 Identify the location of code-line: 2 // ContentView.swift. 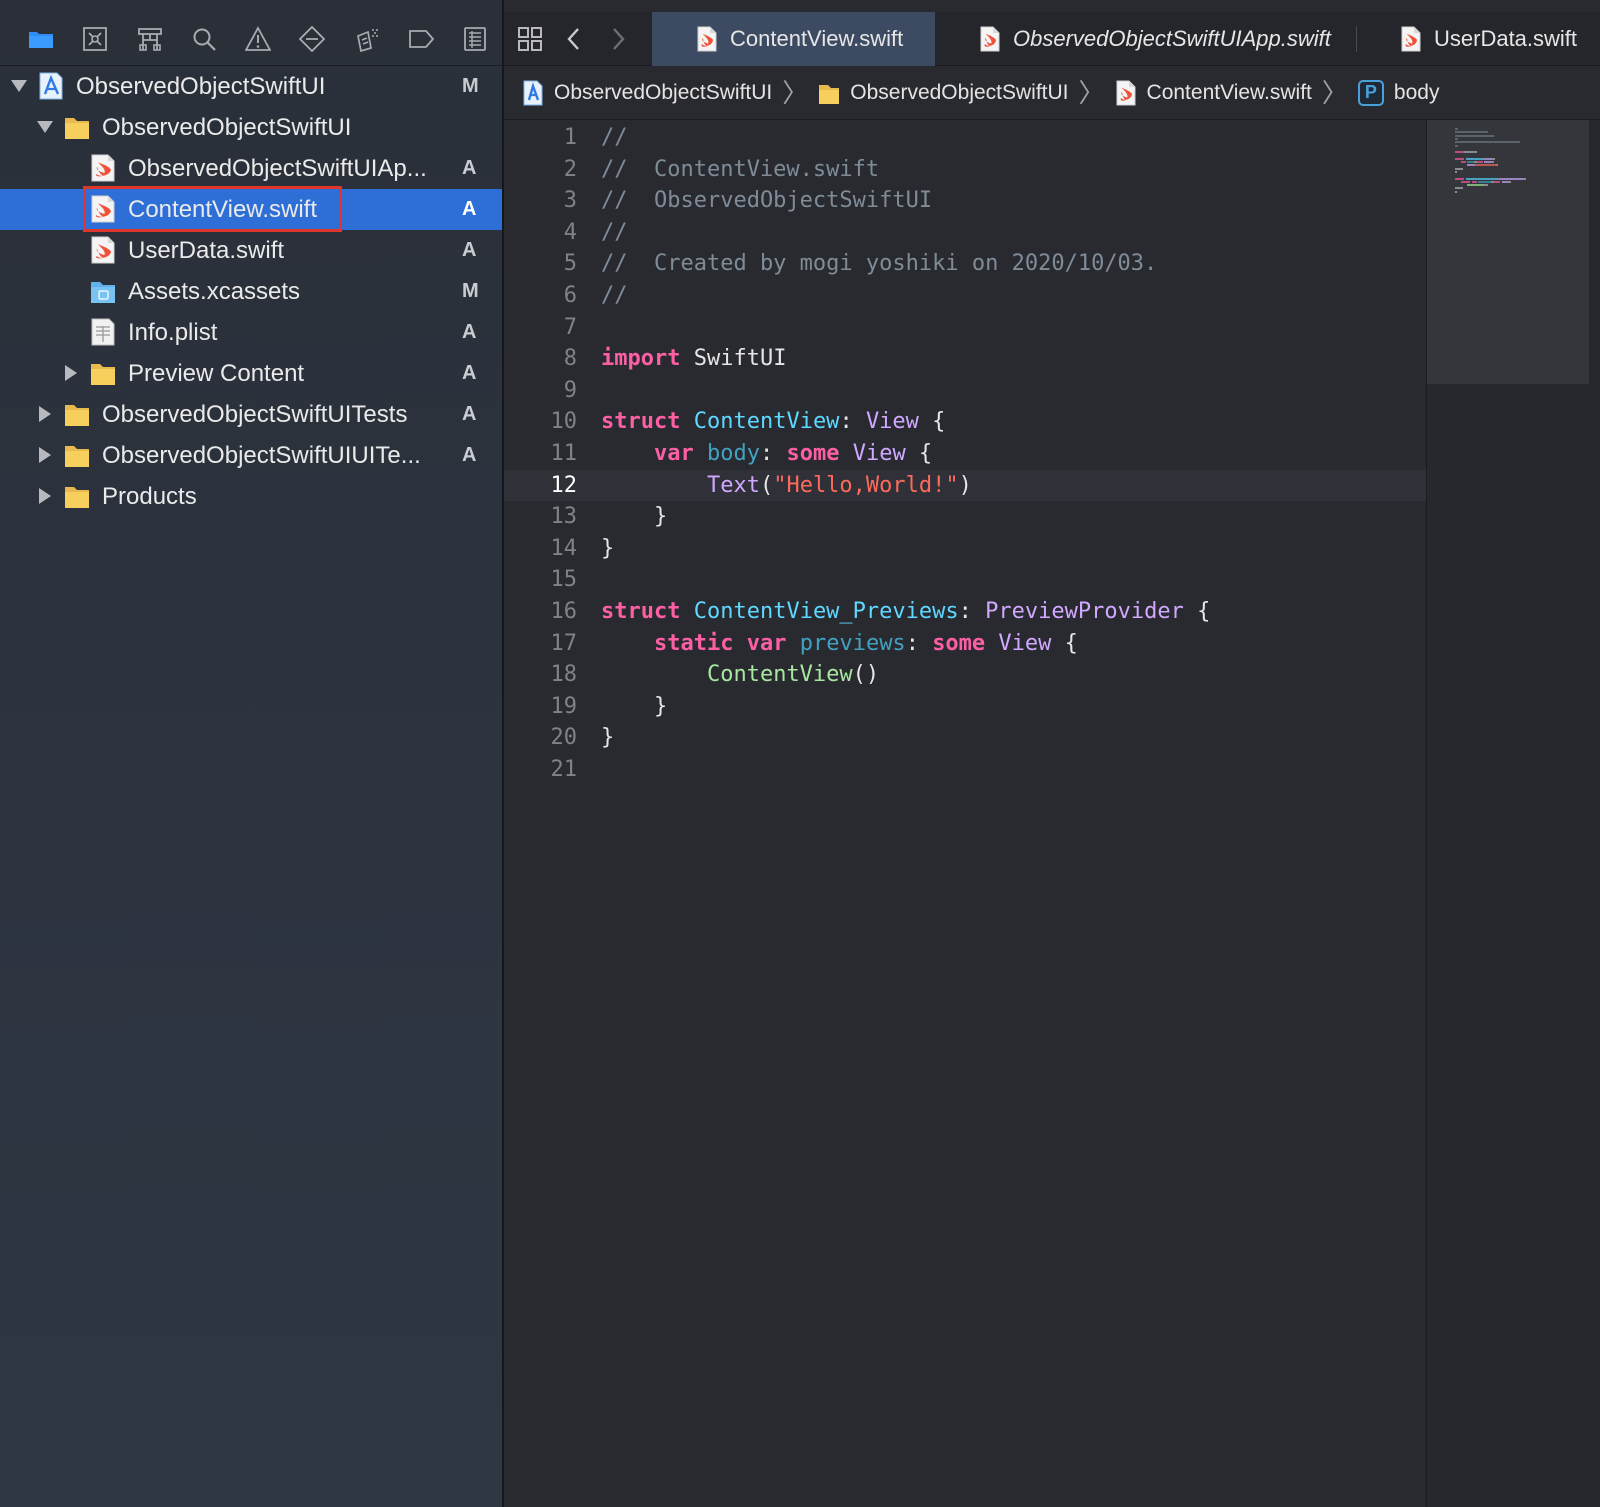
(965, 170).